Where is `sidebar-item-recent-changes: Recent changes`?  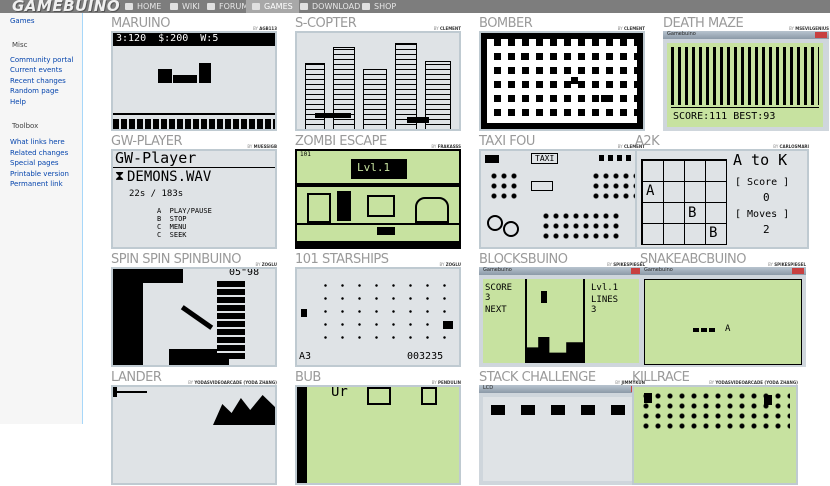
sidebar-item-recent-changes: Recent changes is located at coordinates (38, 81).